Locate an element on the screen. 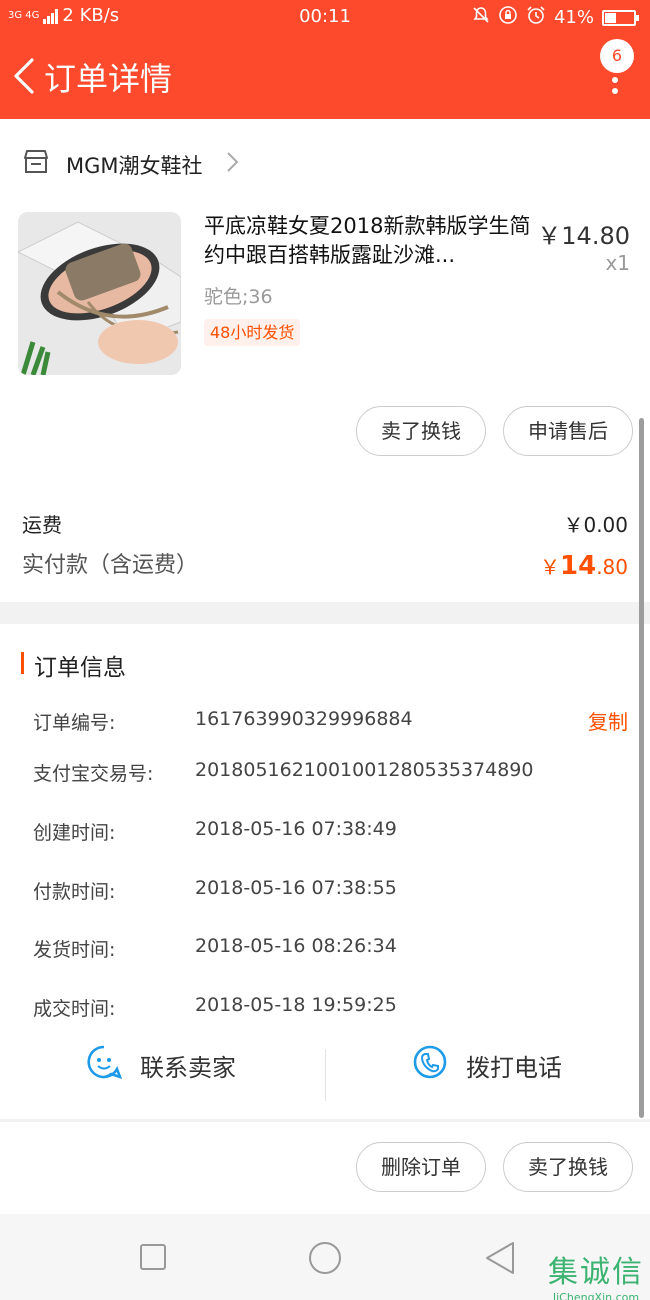 The image size is (650, 1300). total-paid-label: 实付款（含运费） is located at coordinates (110, 565).